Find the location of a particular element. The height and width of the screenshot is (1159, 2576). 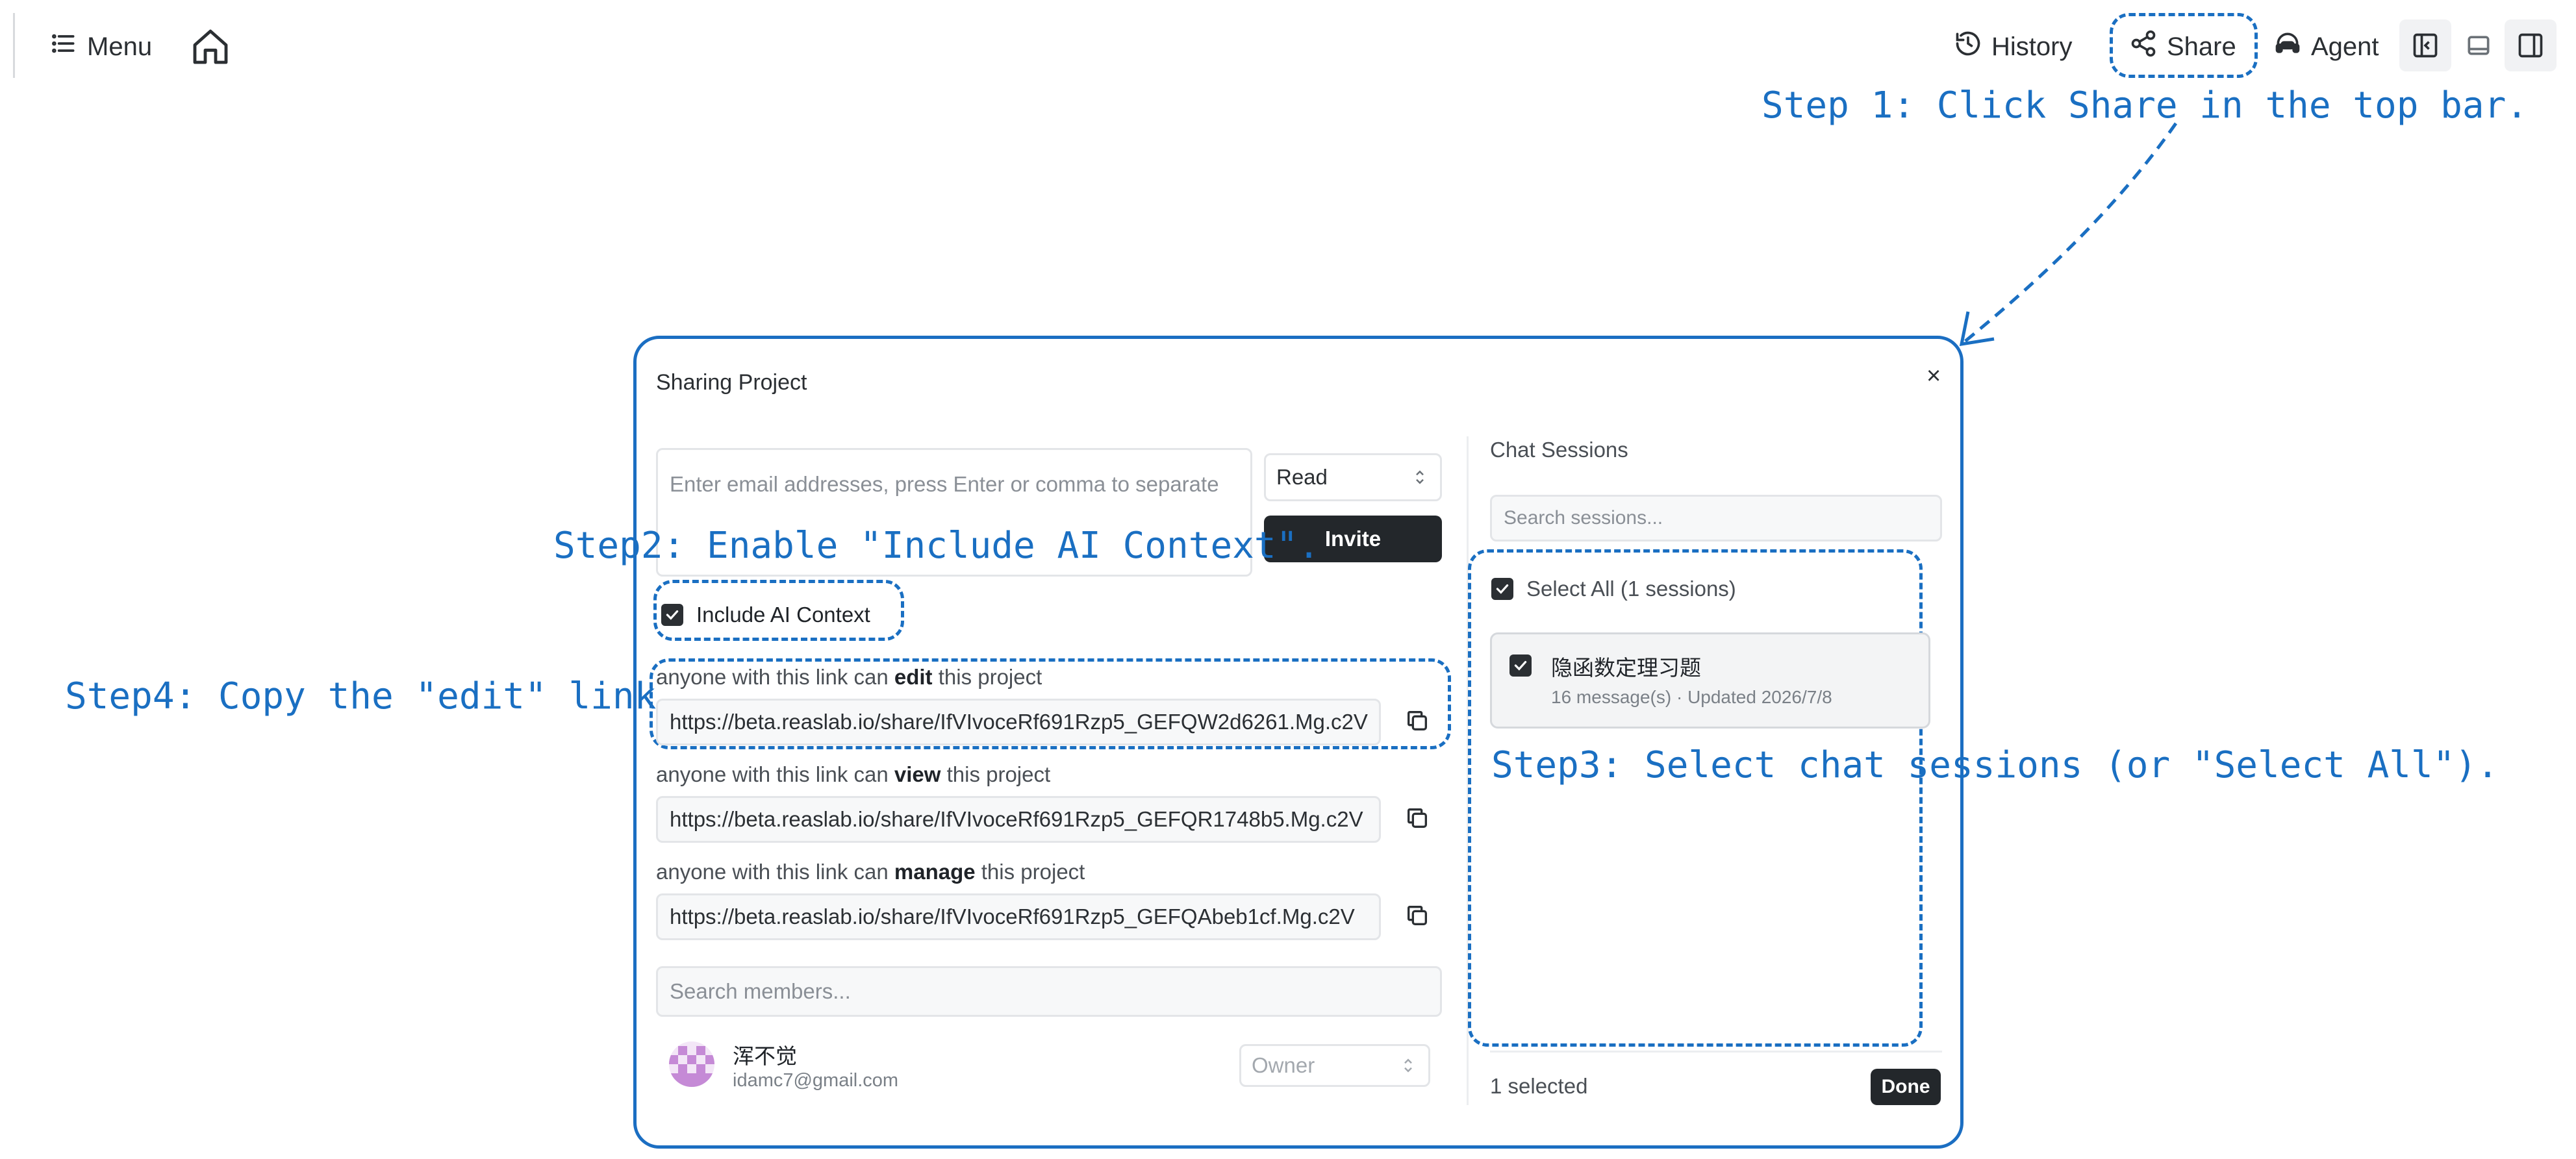

agent-label: Agent is located at coordinates (2345, 47).